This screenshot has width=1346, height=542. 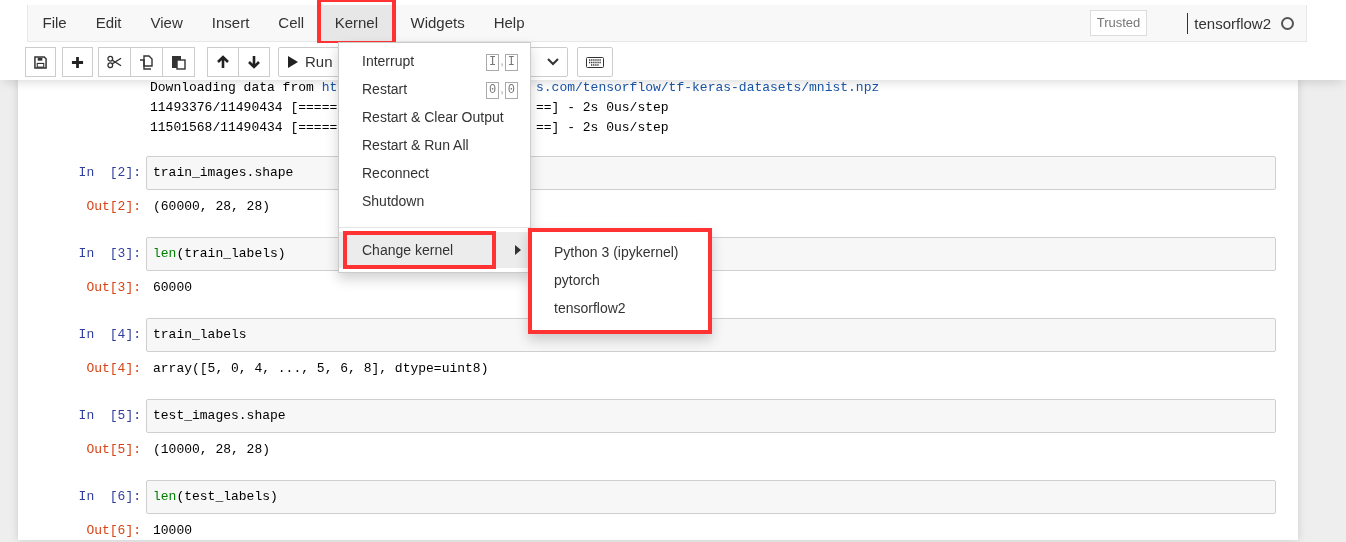 What do you see at coordinates (329, 87) in the screenshot?
I see `output-link: ht` at bounding box center [329, 87].